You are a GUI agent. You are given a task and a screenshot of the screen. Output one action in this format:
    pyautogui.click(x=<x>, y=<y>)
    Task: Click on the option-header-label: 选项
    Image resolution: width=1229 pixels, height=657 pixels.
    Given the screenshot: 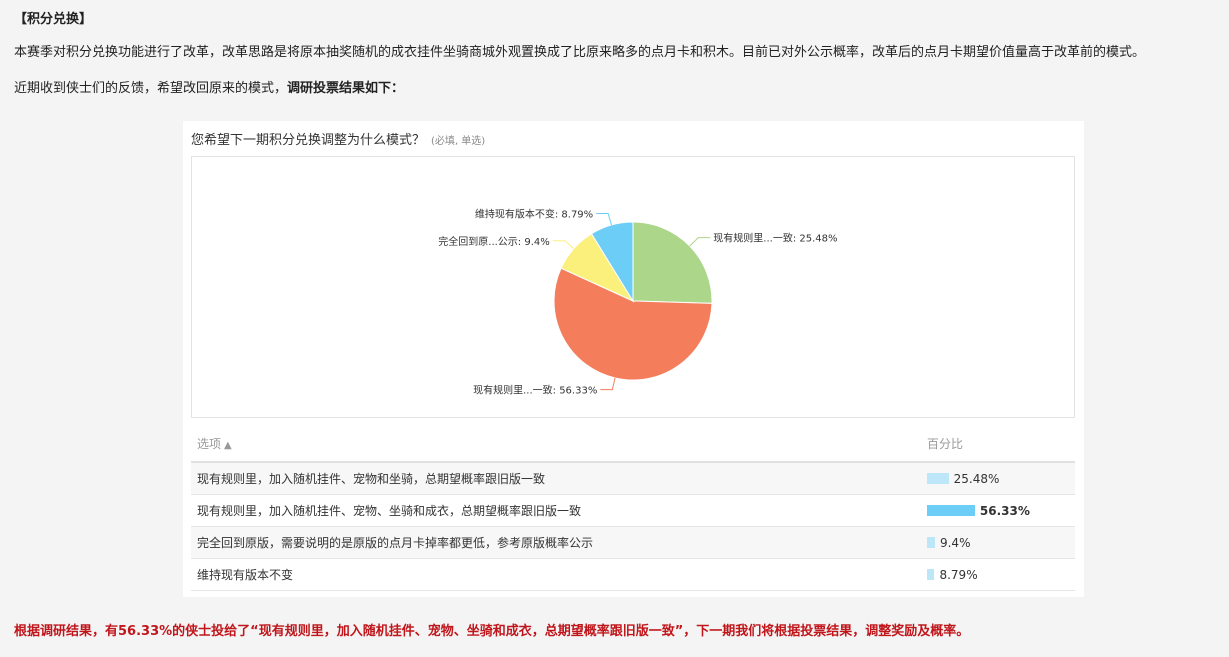 What is the action you would take?
    pyautogui.click(x=209, y=444)
    